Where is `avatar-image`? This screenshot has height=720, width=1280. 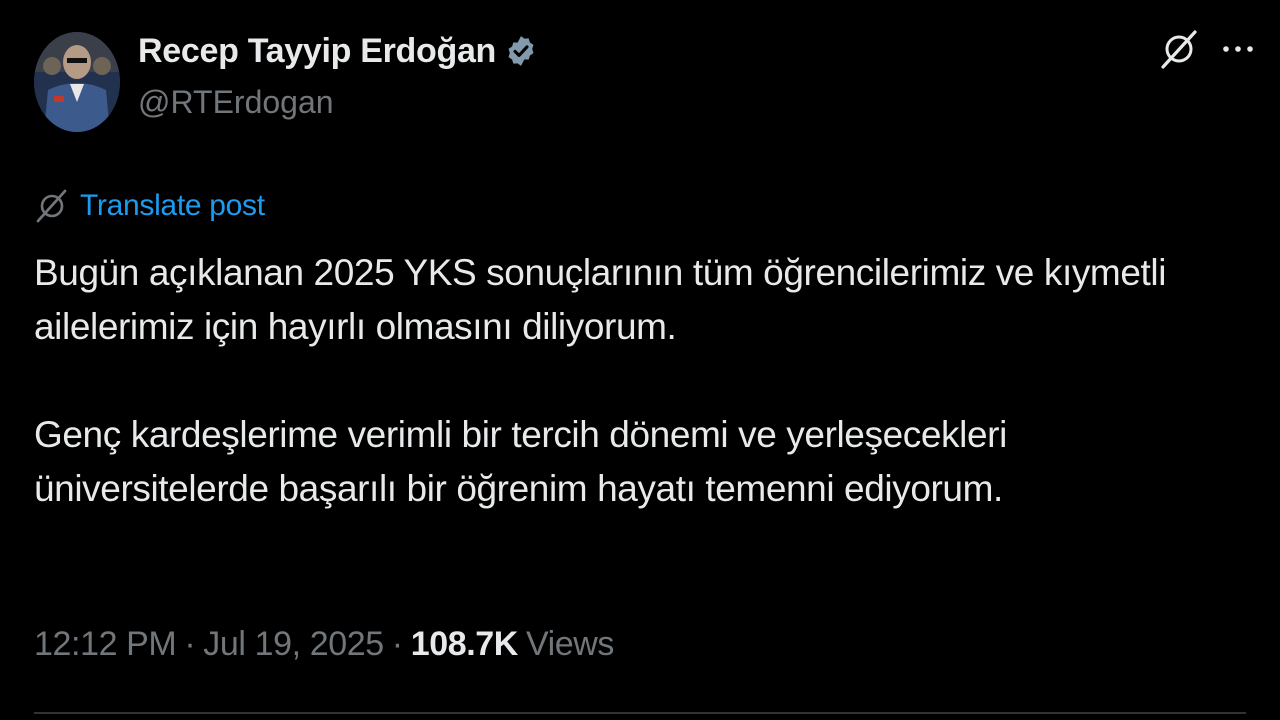 avatar-image is located at coordinates (77, 82).